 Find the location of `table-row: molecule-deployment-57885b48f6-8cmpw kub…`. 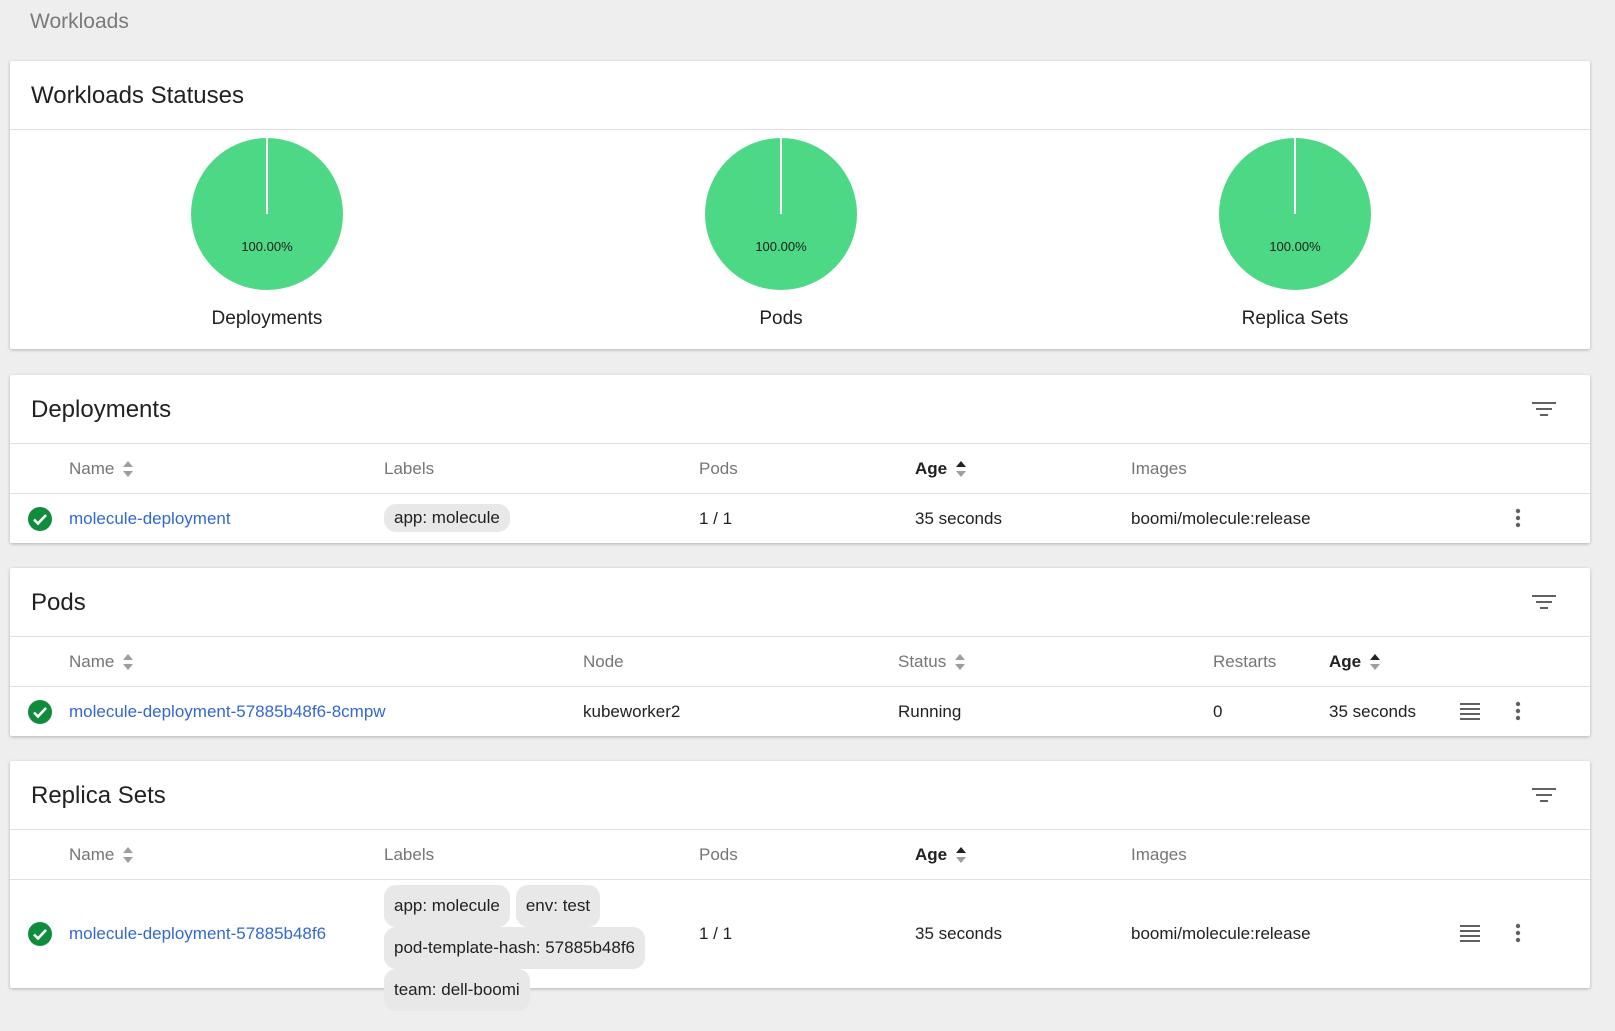

table-row: molecule-deployment-57885b48f6-8cmpw kub… is located at coordinates (800, 711).